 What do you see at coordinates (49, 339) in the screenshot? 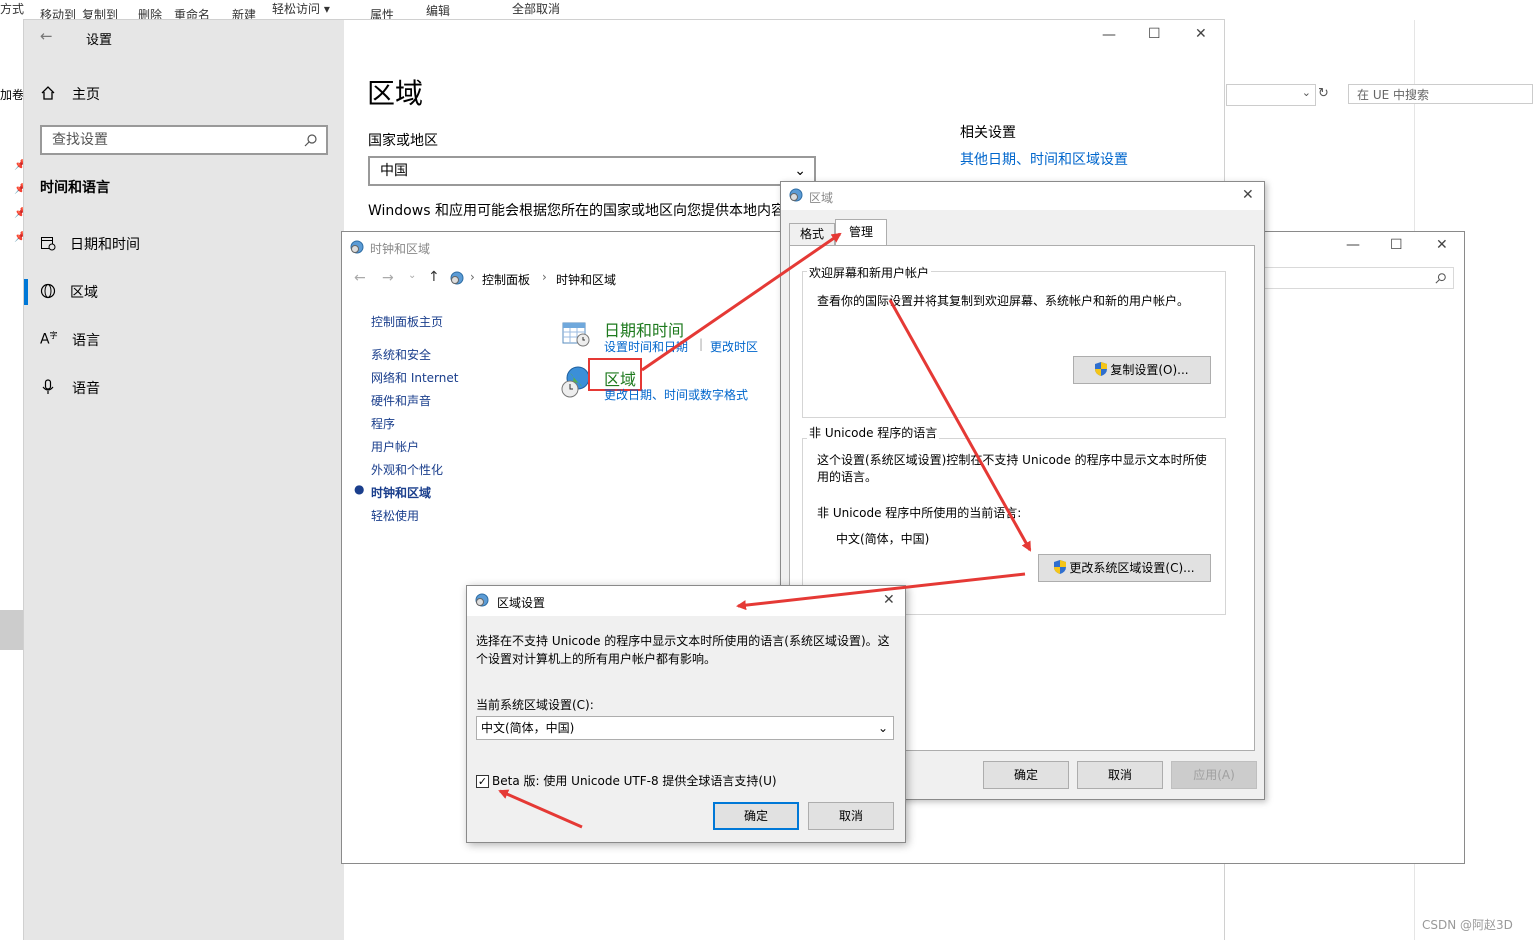
I see `language-icon: A字` at bounding box center [49, 339].